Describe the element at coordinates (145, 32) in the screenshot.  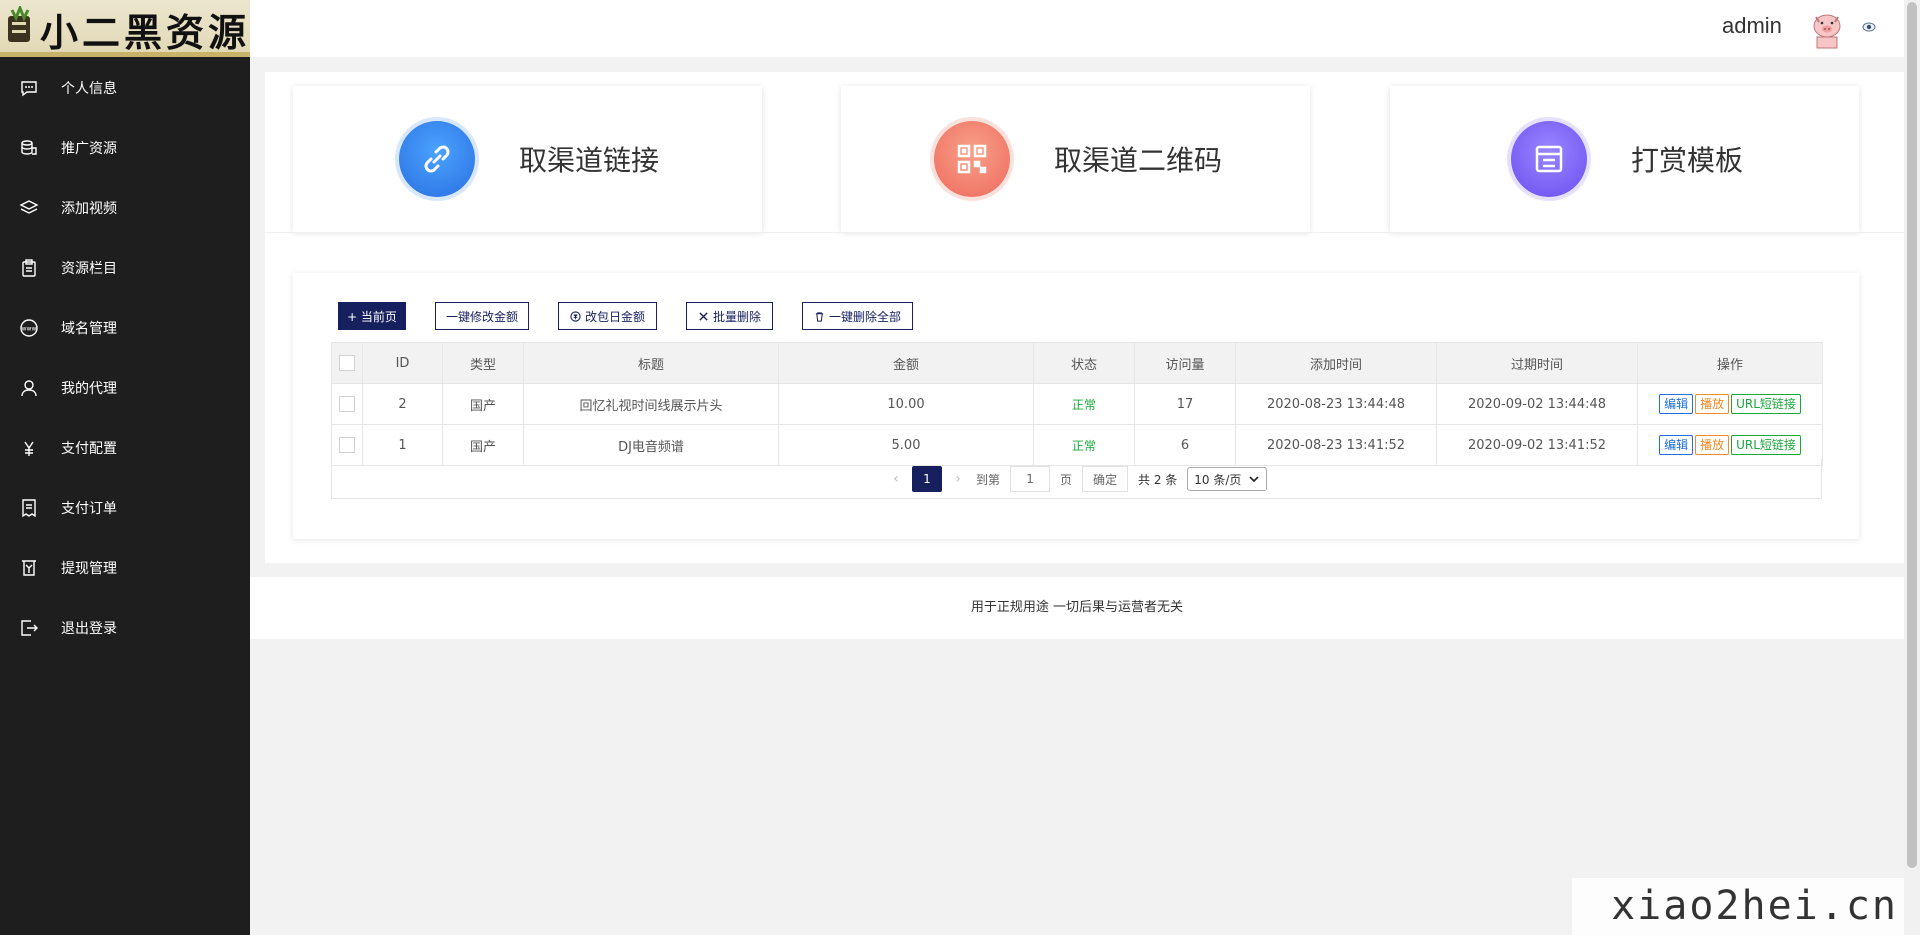
I see `logo-text: 小二黑资源网` at that location.